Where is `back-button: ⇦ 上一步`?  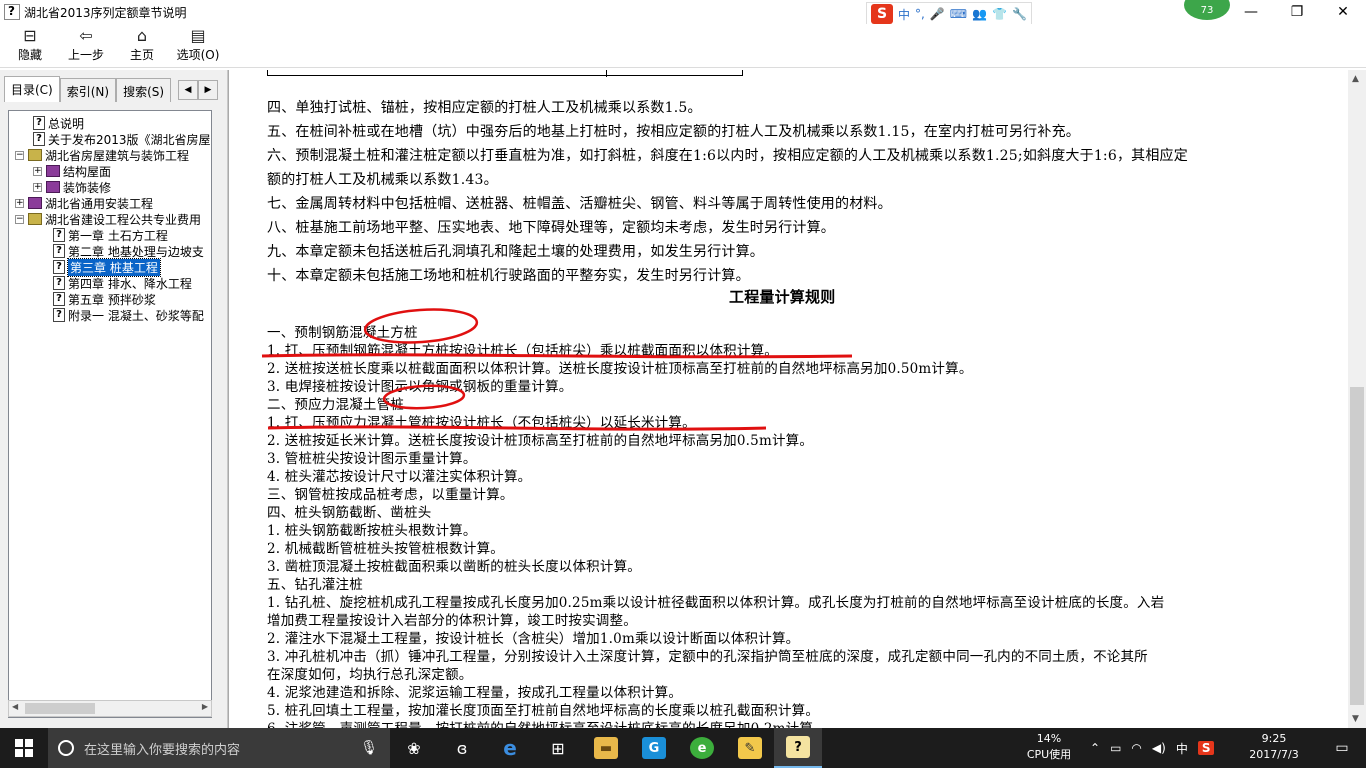
back-button: ⇦ 上一步 is located at coordinates (86, 45).